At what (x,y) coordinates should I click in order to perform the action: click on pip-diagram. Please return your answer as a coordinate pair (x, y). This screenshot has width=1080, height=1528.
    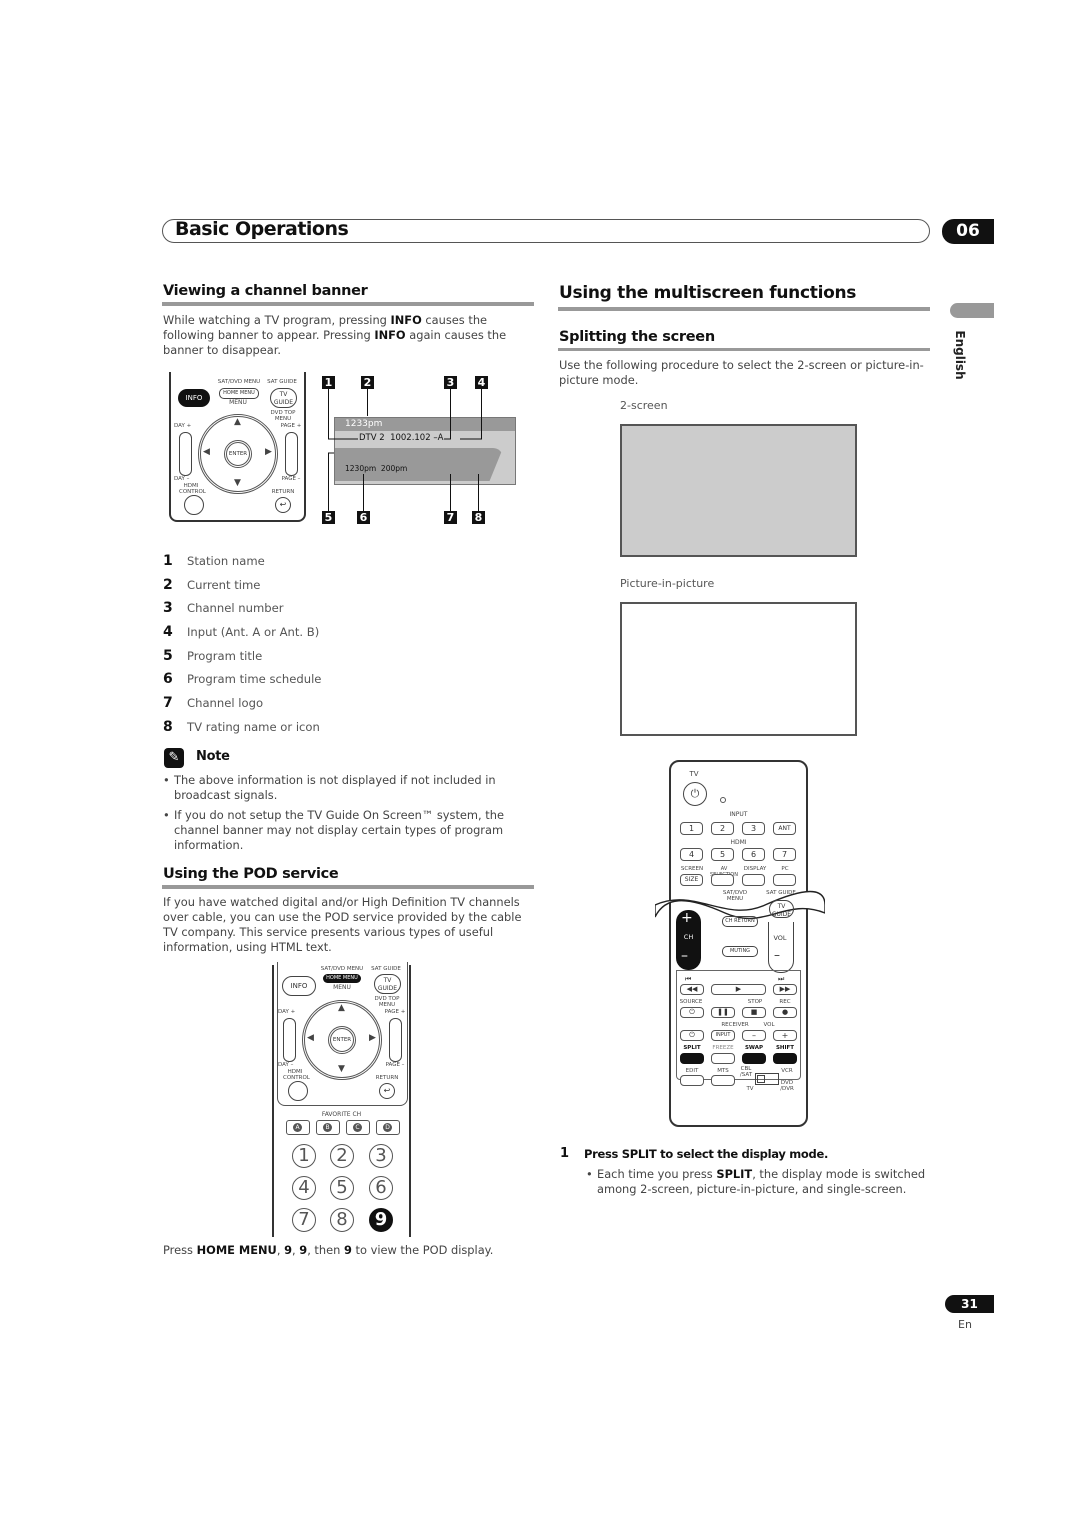
    Looking at the image, I should click on (738, 669).